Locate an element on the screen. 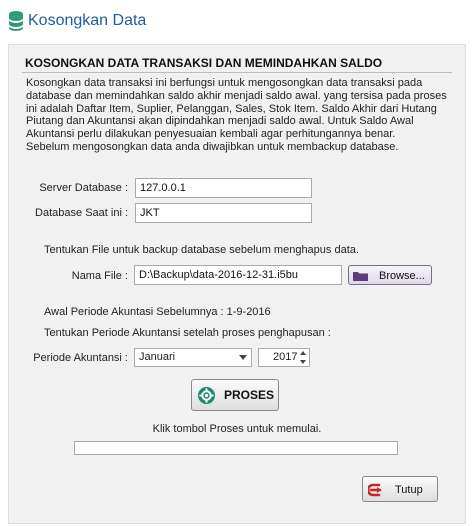  progress-bar is located at coordinates (236, 448).